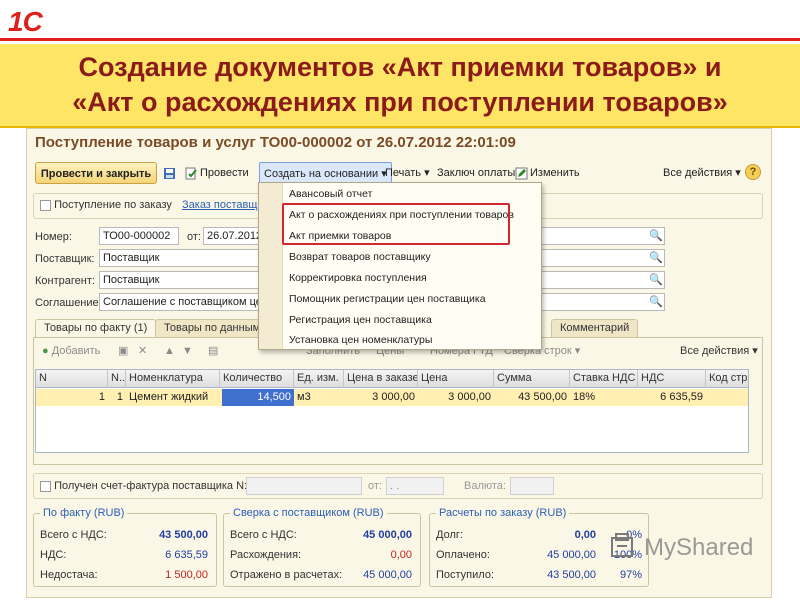 The width and height of the screenshot is (800, 600). What do you see at coordinates (463, 555) in the screenshot?
I see `order-paid-label: Оплачено:` at bounding box center [463, 555].